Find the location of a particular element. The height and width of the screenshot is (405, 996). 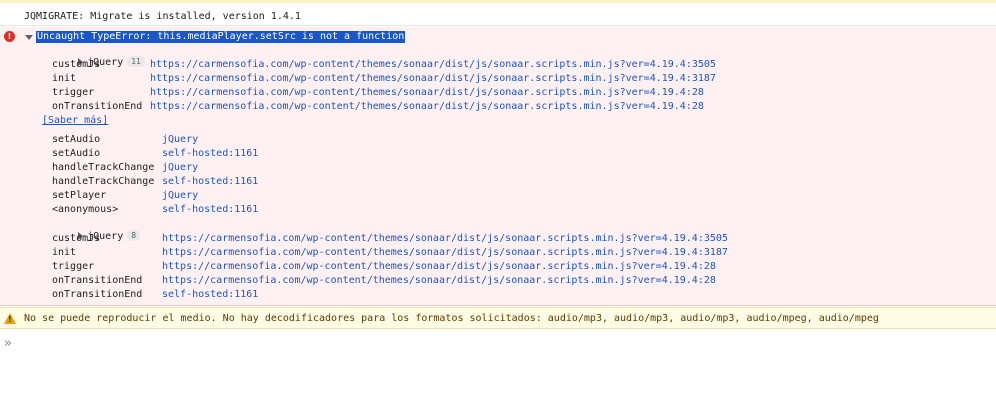

stack-frame: handleTrackChange jQuery is located at coordinates (502, 168).